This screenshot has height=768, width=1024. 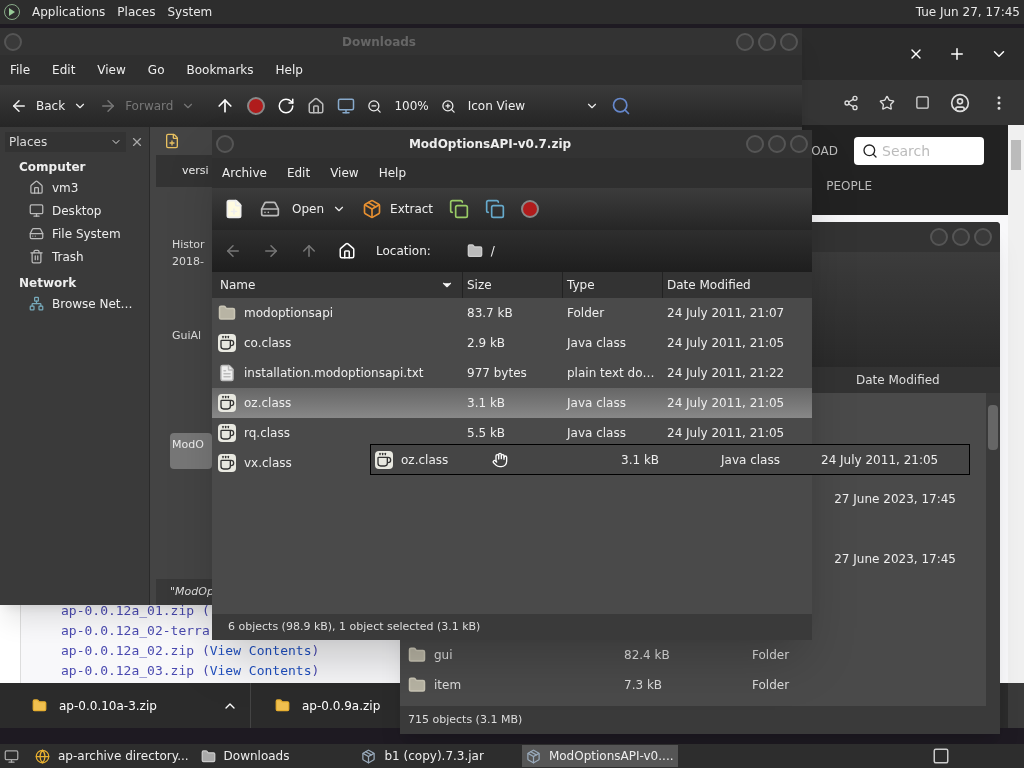 What do you see at coordinates (486, 403) in the screenshot?
I see `table-cell: 3.1 kB` at bounding box center [486, 403].